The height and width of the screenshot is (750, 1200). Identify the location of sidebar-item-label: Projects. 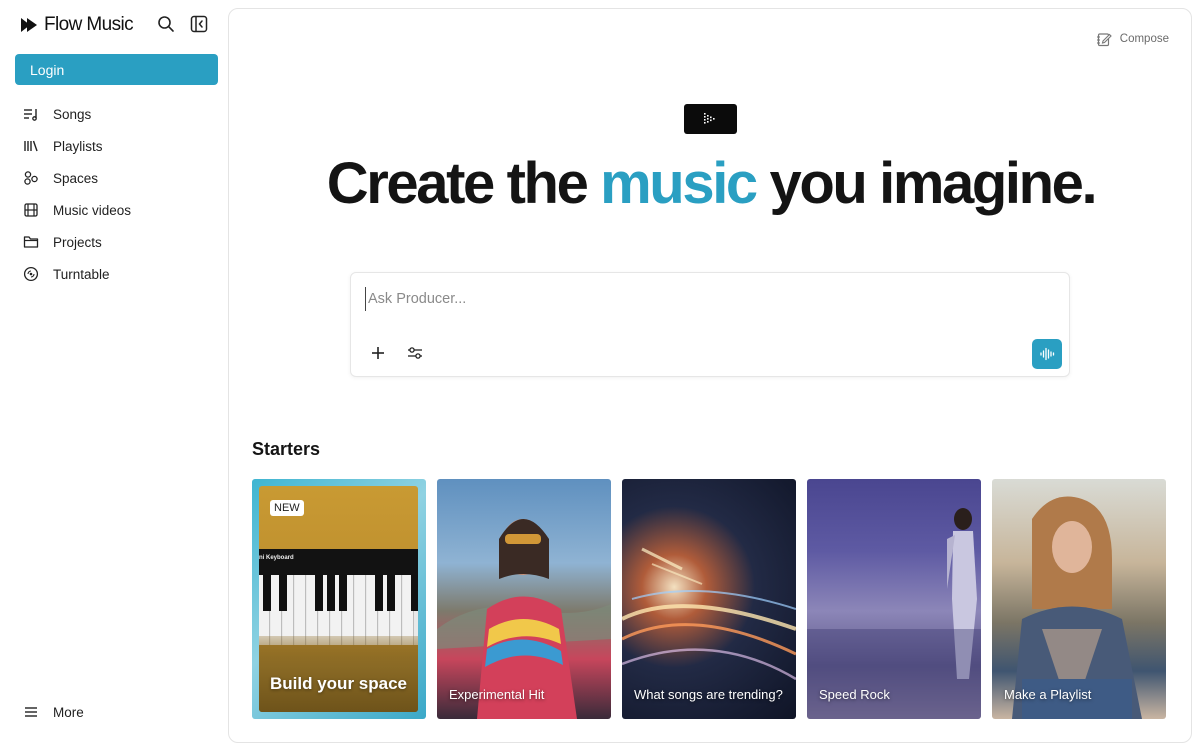
(77, 242).